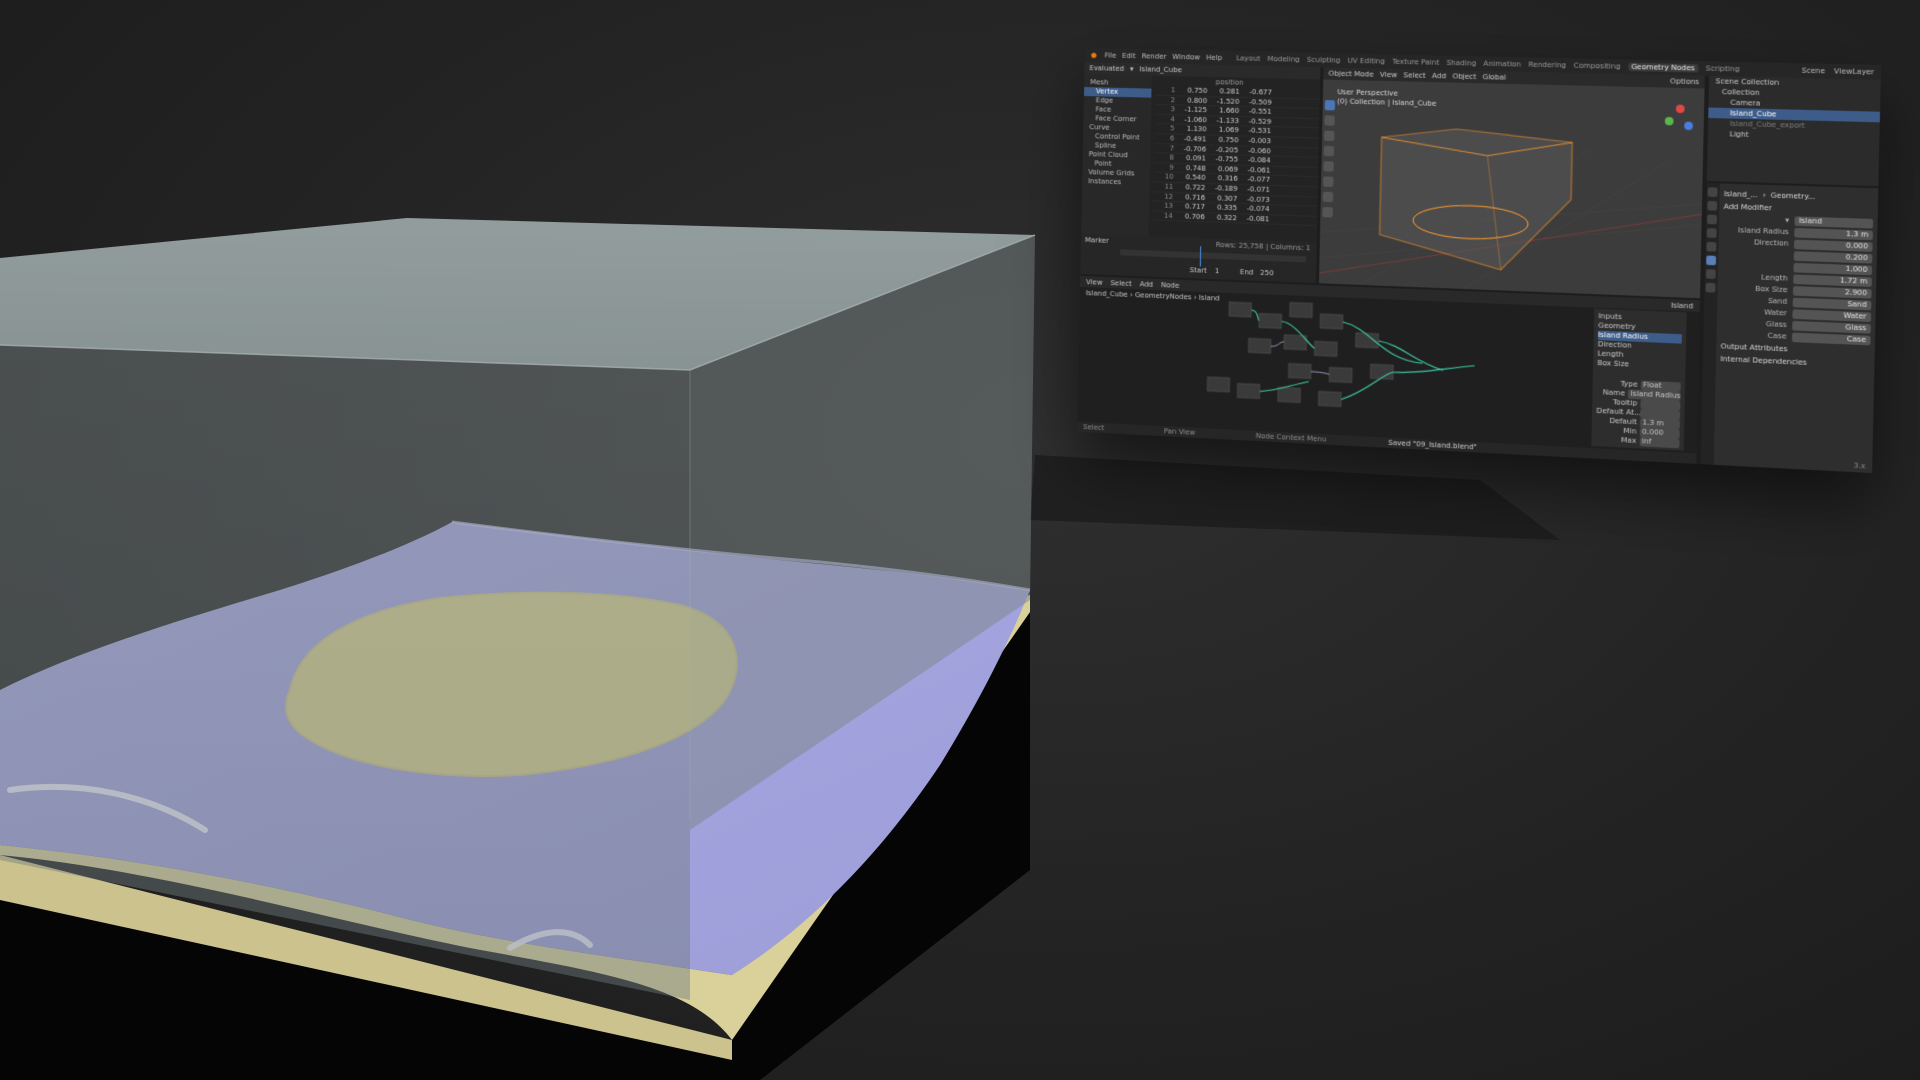 This screenshot has height=1080, width=1920. What do you see at coordinates (1260, 112) in the screenshot?
I see `table-cell: -0.551` at bounding box center [1260, 112].